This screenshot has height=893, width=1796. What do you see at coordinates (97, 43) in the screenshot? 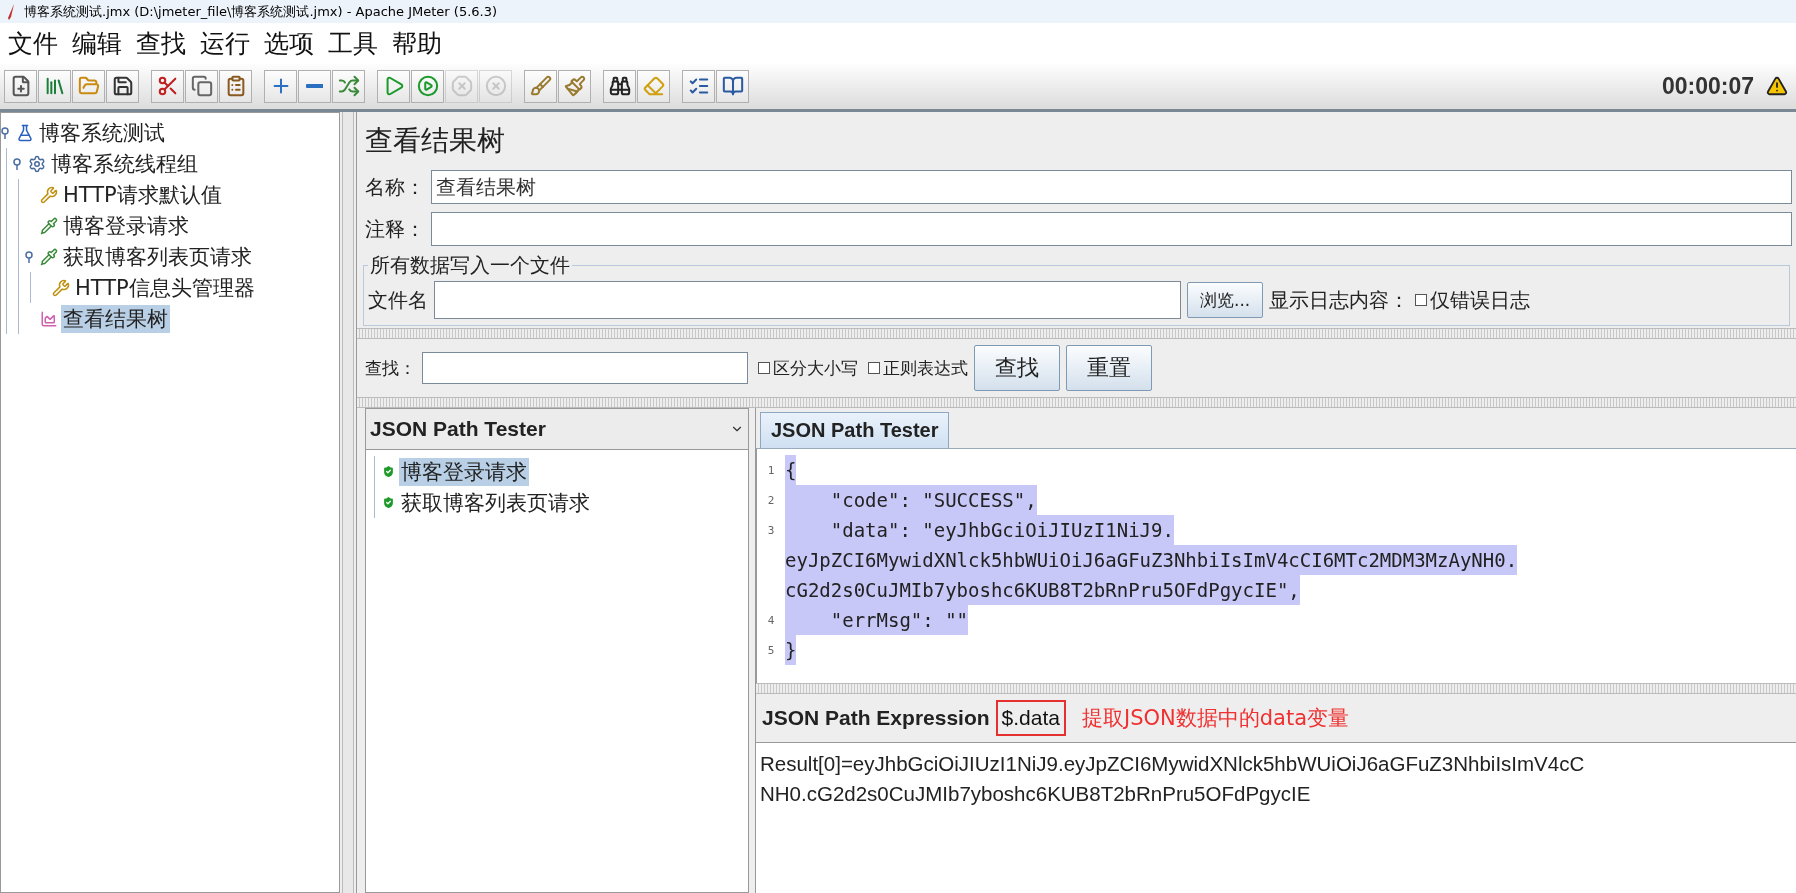
I see `menu-item: 编辑` at bounding box center [97, 43].